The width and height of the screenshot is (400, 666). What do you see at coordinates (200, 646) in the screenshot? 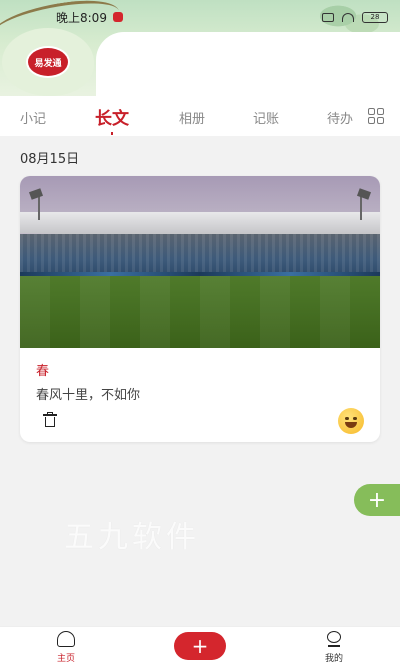
I see `center-add-button: +` at bounding box center [200, 646].